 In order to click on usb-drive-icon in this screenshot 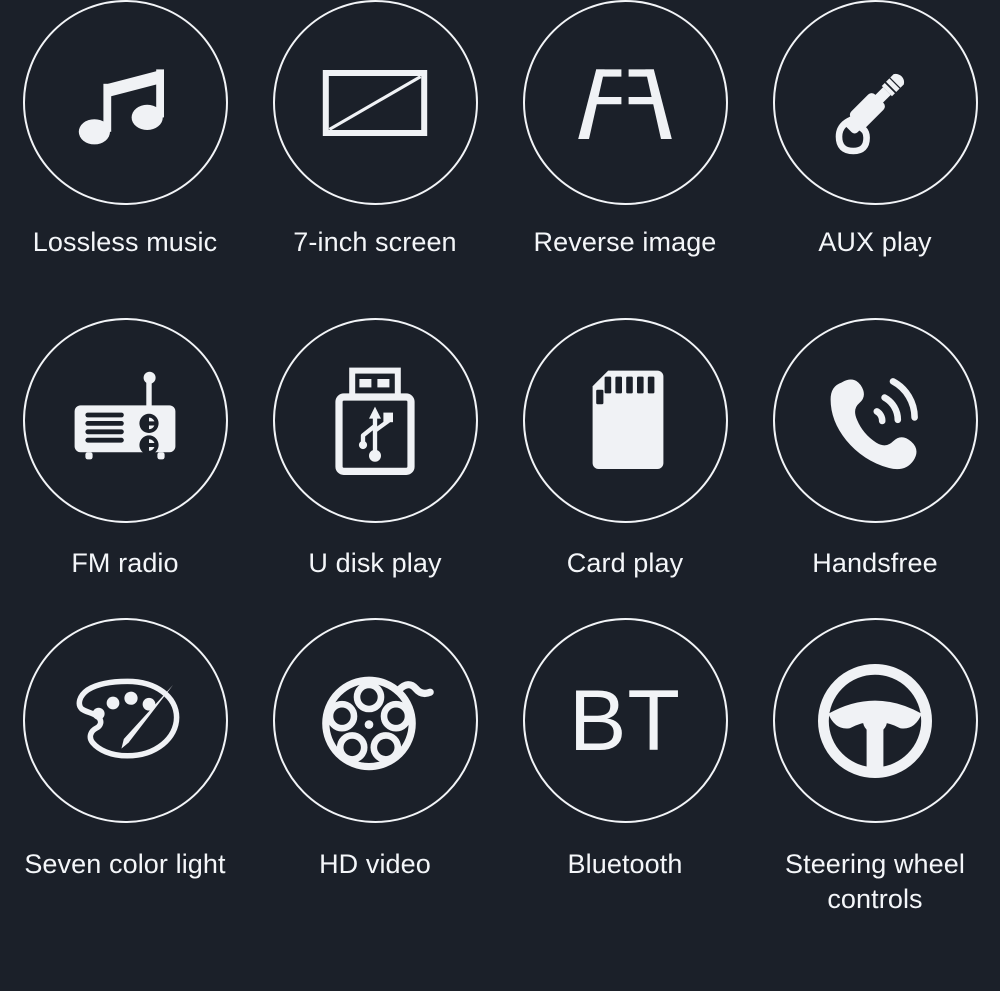, I will do `click(375, 421)`.